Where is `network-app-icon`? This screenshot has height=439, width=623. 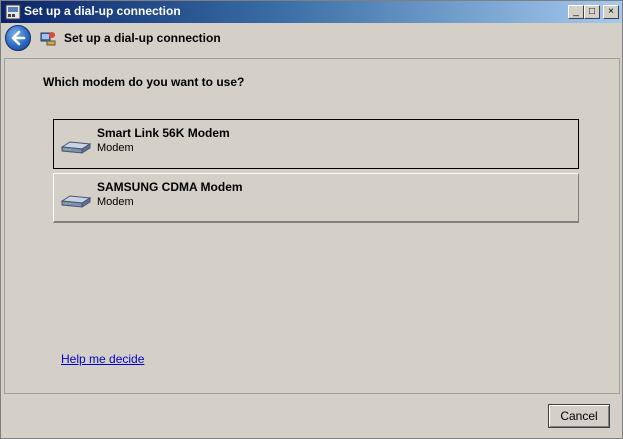 network-app-icon is located at coordinates (13, 12).